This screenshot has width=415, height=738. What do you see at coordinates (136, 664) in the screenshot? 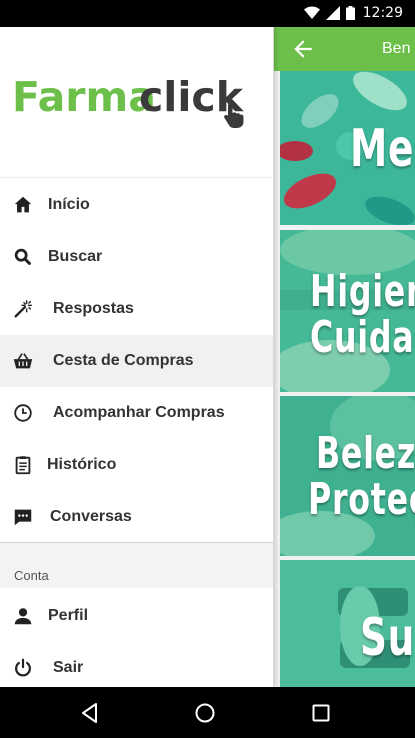
I see `menu-item-sair: Sair` at bounding box center [136, 664].